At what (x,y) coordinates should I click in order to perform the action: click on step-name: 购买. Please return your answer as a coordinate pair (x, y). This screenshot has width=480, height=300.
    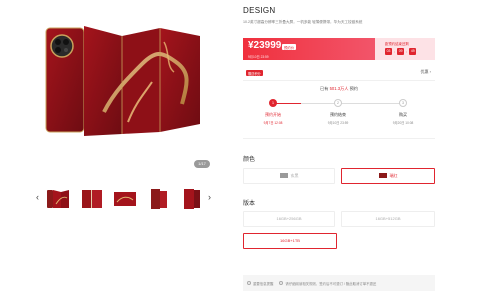
    Looking at the image, I should click on (403, 114).